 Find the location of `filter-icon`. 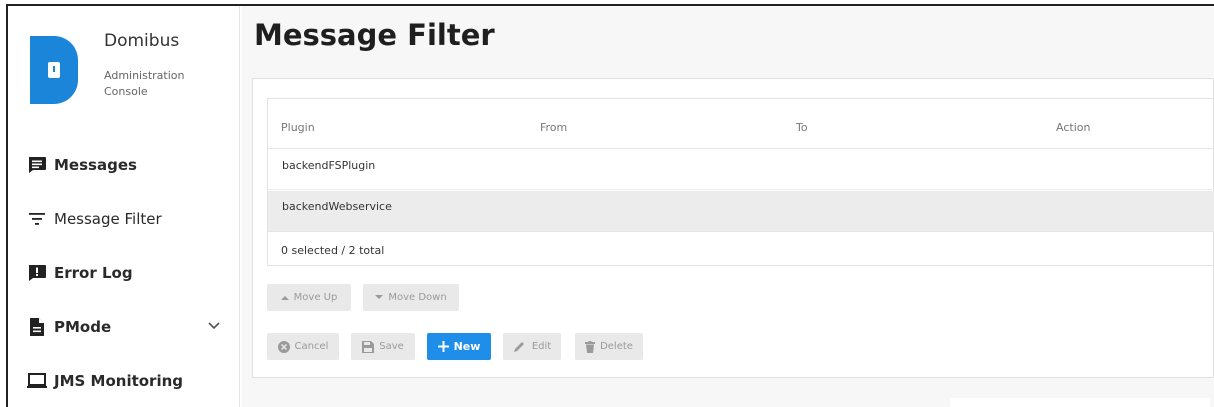

filter-icon is located at coordinates (37, 219).